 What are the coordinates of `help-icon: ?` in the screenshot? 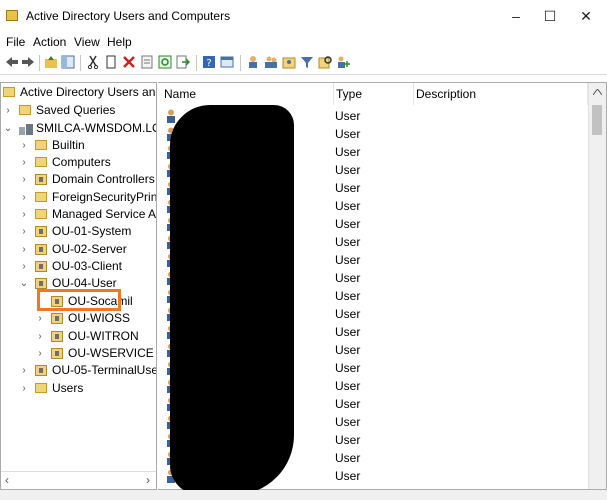 It's located at (209, 62).